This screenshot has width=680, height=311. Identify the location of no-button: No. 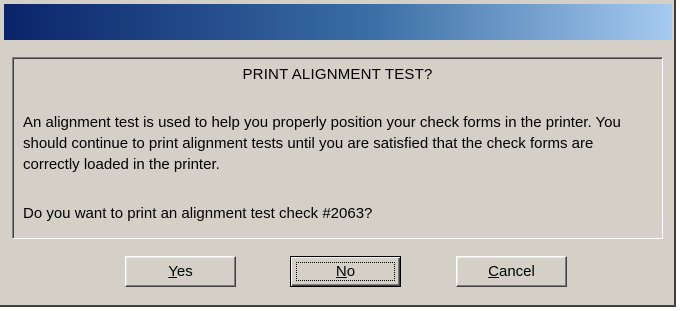
(345, 271).